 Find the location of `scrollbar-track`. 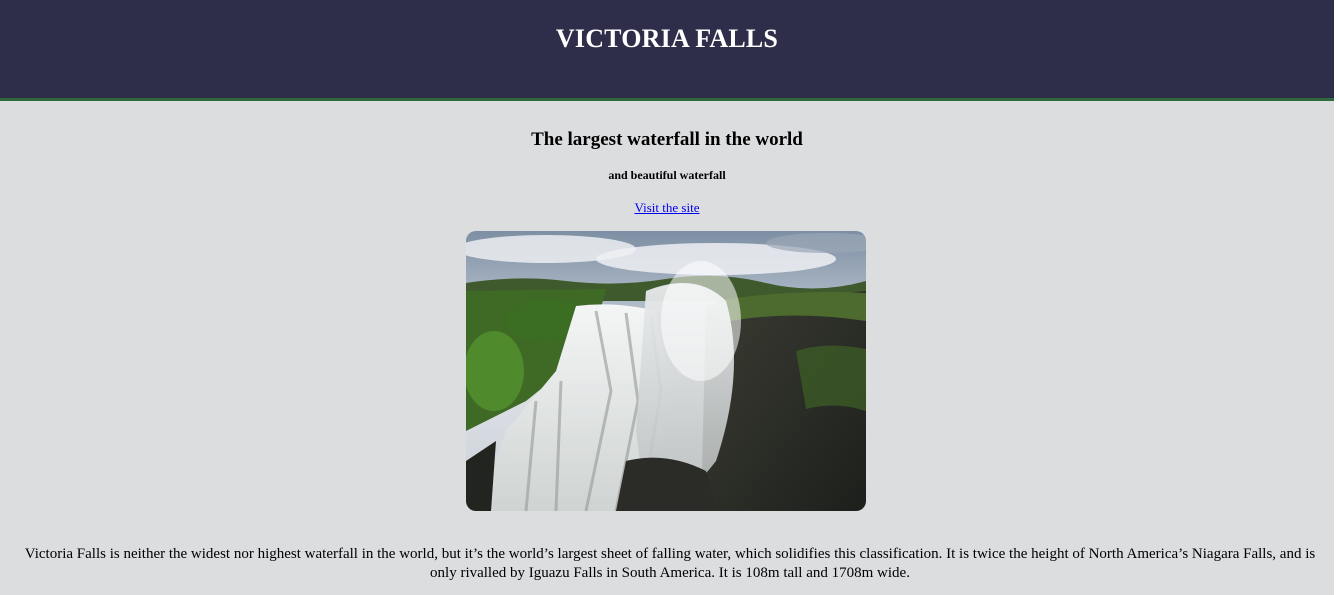

scrollbar-track is located at coordinates (1336, 297).